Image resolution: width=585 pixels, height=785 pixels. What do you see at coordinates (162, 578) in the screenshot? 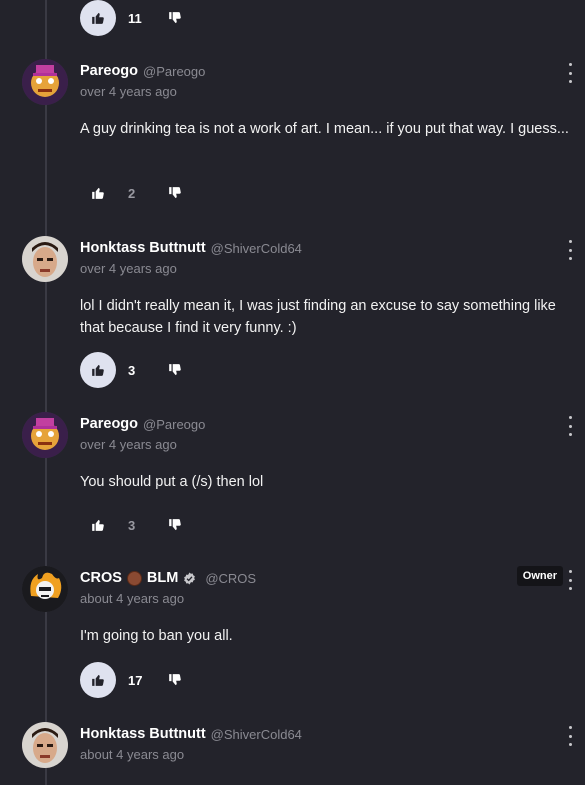
I see `author-name-suffix: BLM` at bounding box center [162, 578].